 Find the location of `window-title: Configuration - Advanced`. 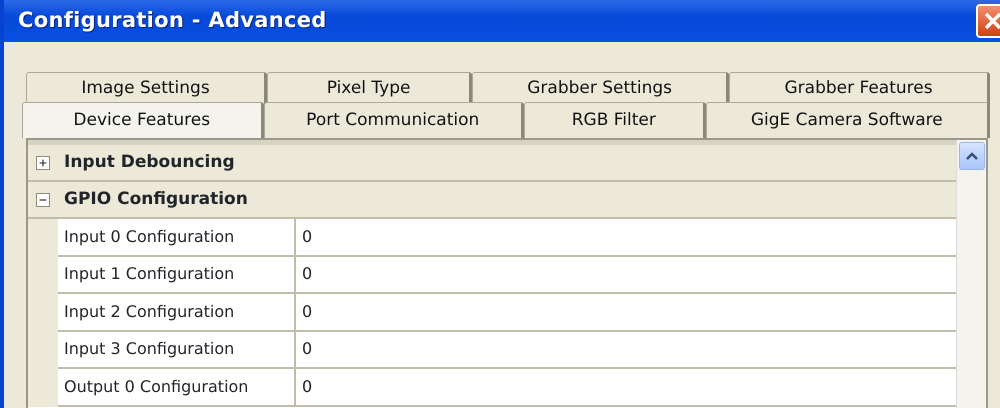

window-title: Configuration - Advanced is located at coordinates (172, 20).